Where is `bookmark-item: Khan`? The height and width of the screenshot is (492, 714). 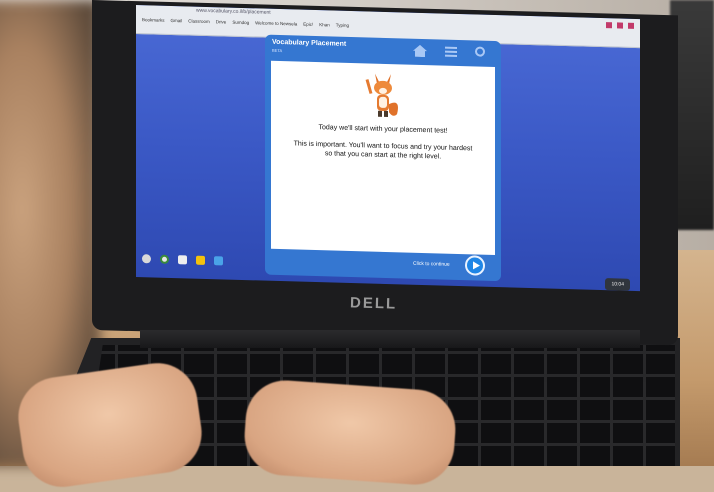 bookmark-item: Khan is located at coordinates (324, 24).